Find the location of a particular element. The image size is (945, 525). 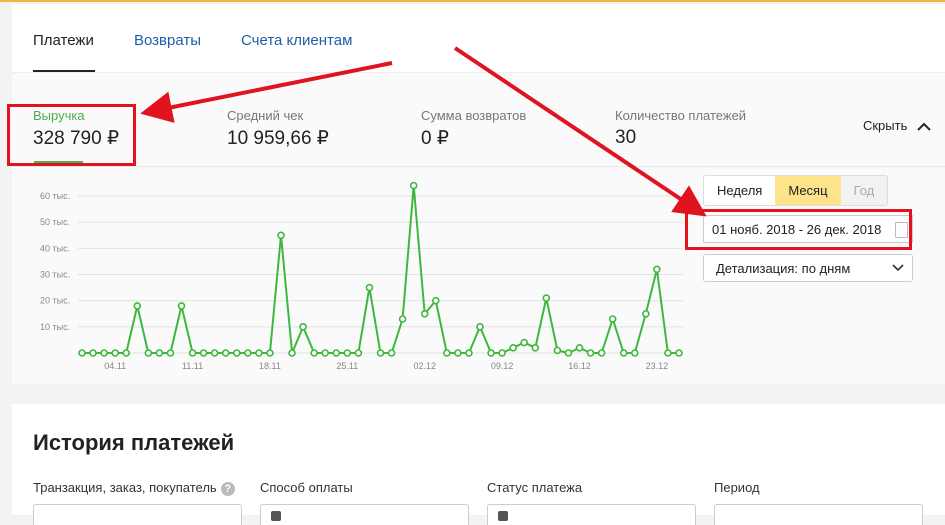

y-tick-label: 10 тыс. is located at coordinates (55, 327).